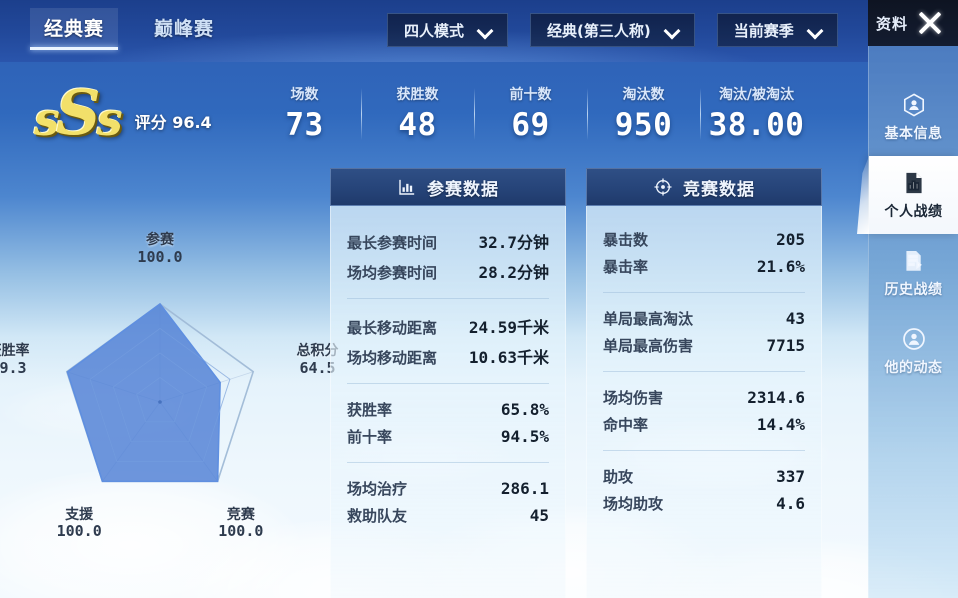 The width and height of the screenshot is (958, 598). I want to click on stat-row: 场均助攻 4.6, so click(704, 503).